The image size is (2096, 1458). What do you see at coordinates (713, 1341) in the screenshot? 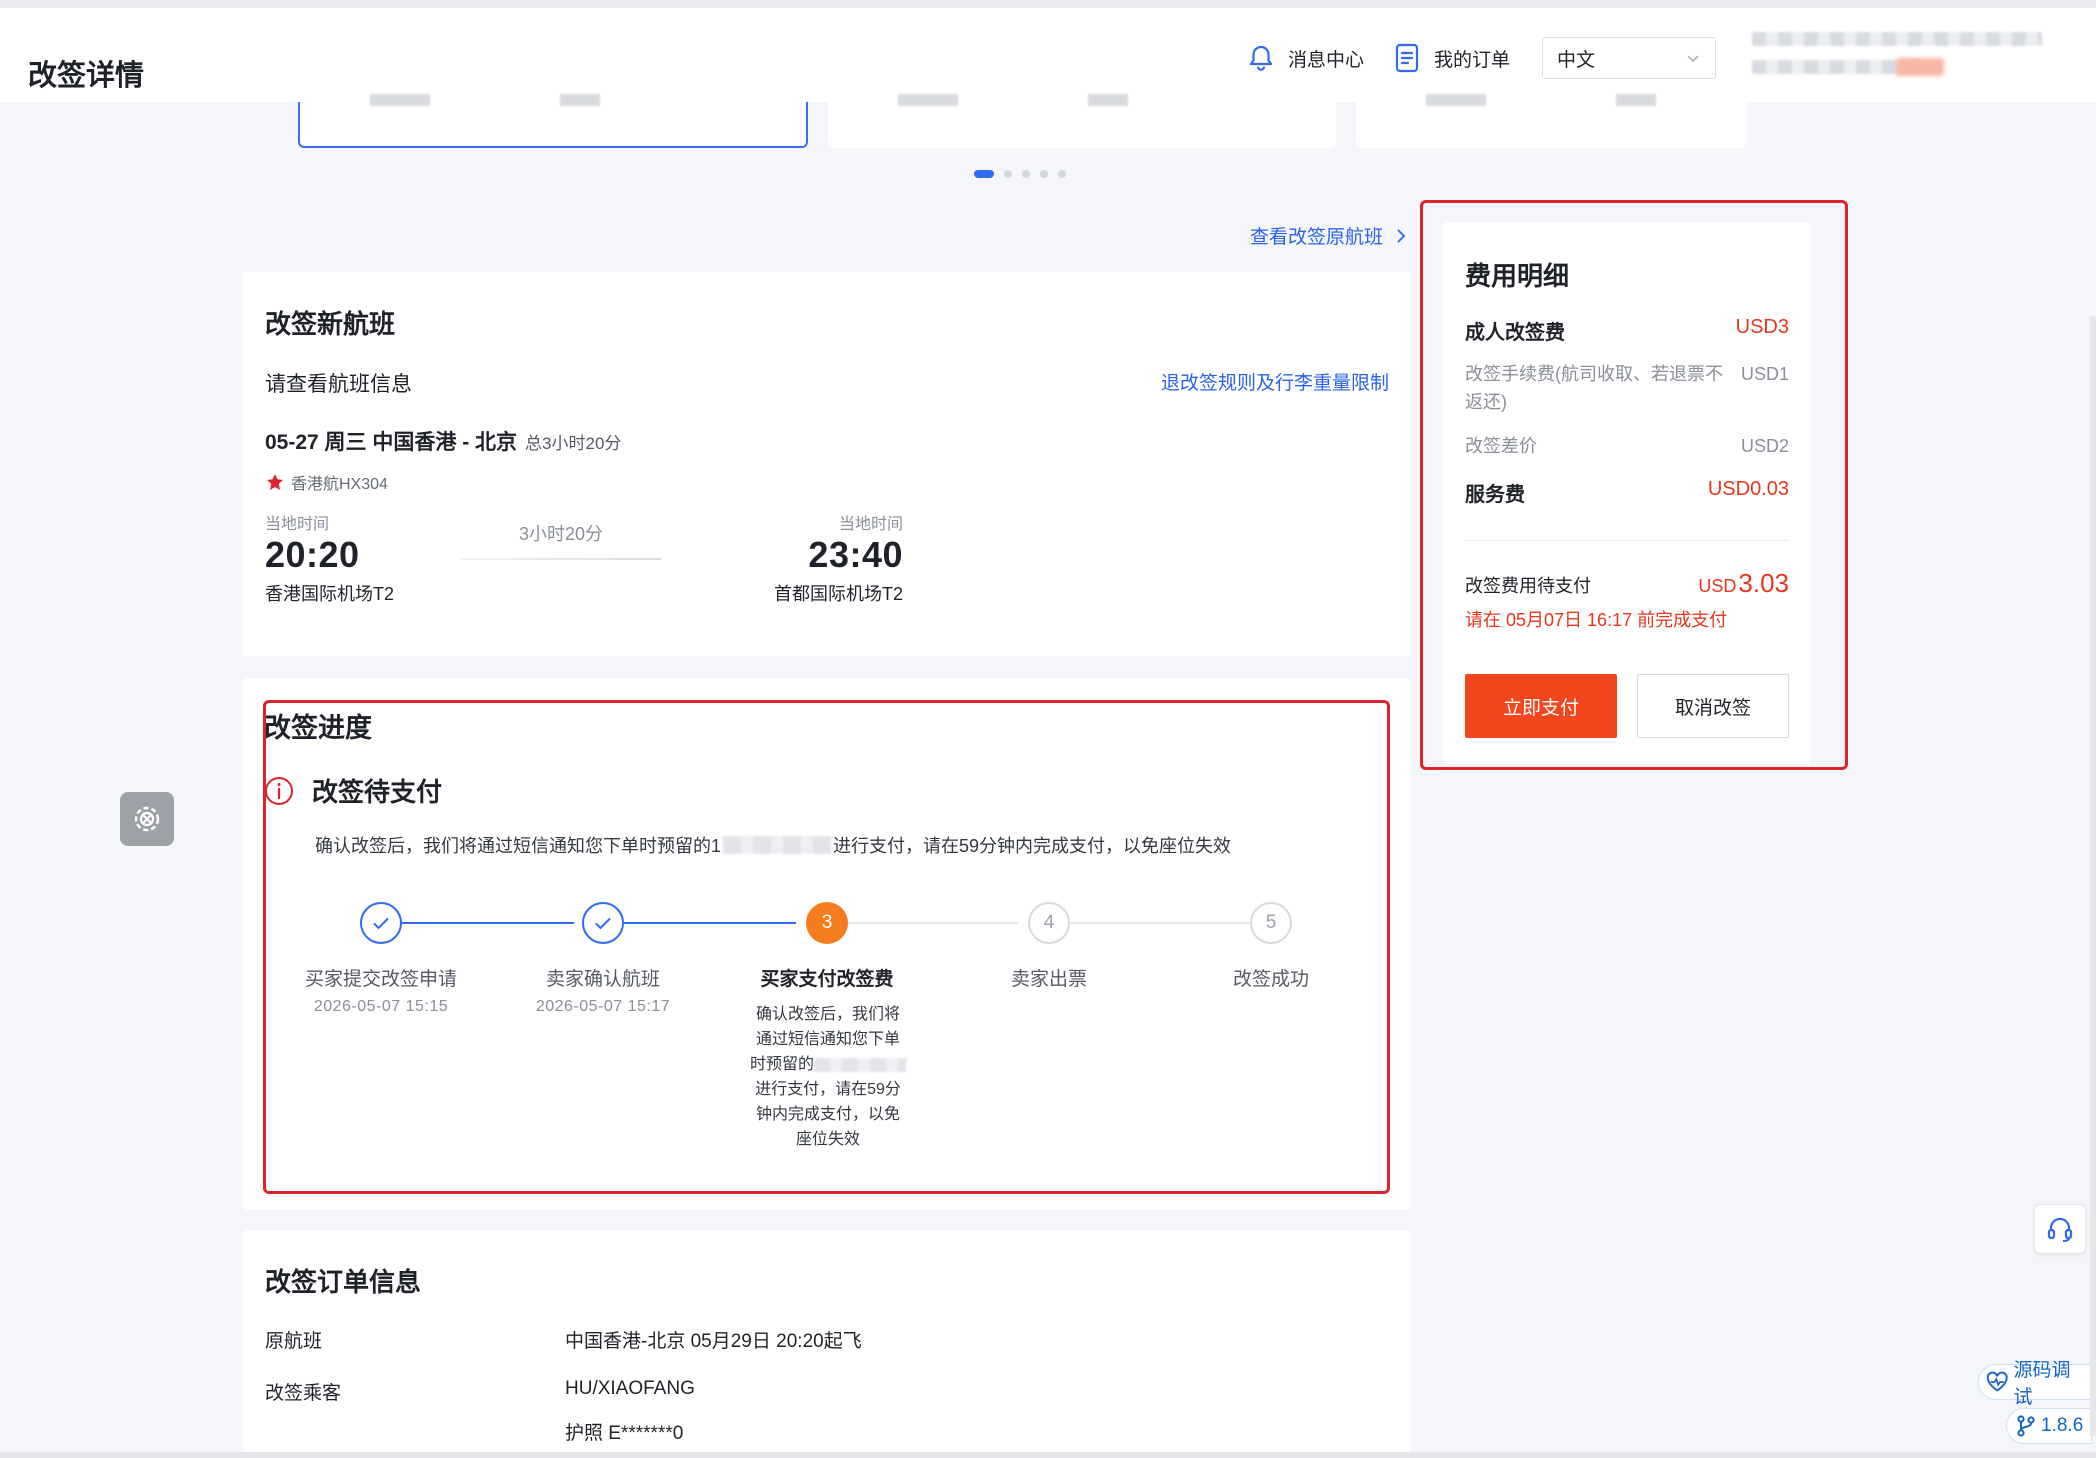
I see `original-flight-value: 中国香港-北京 05月29日 20:20起飞` at bounding box center [713, 1341].